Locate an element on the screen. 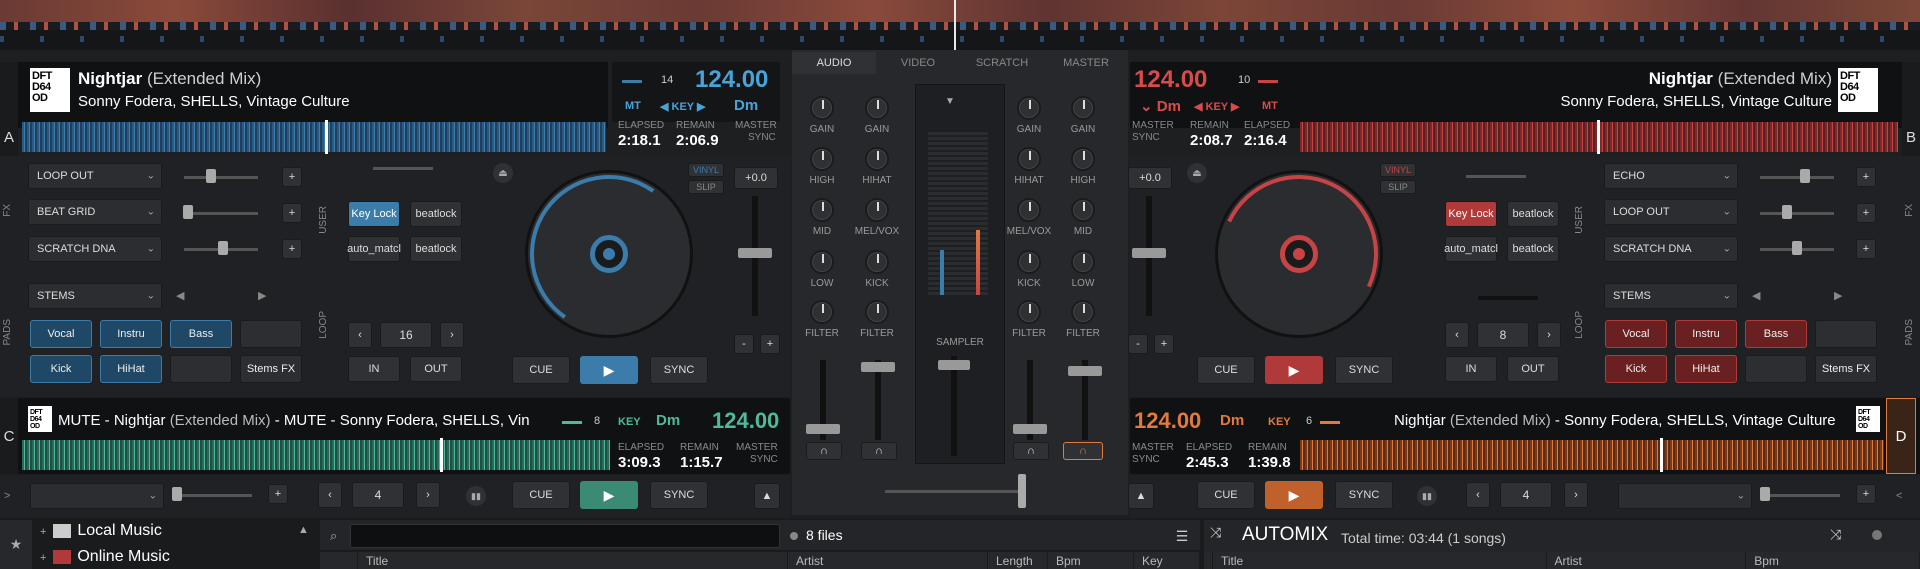 Image resolution: width=1920 pixels, height=569 pixels. pad-bass: Bass is located at coordinates (201, 334).